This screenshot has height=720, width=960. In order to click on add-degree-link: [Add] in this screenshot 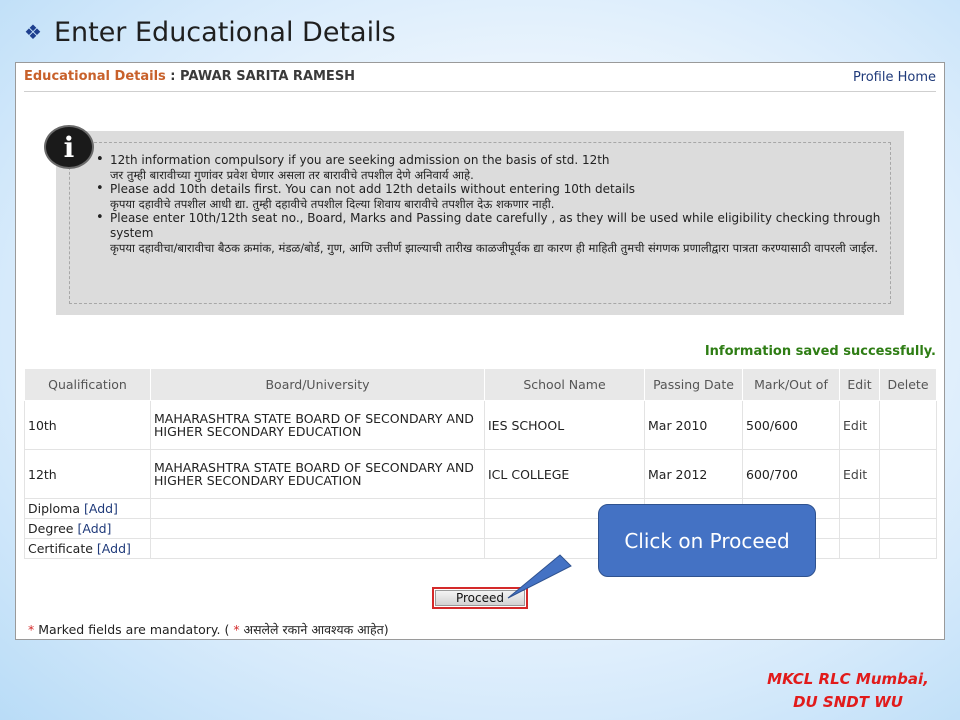, I will do `click(94, 528)`.